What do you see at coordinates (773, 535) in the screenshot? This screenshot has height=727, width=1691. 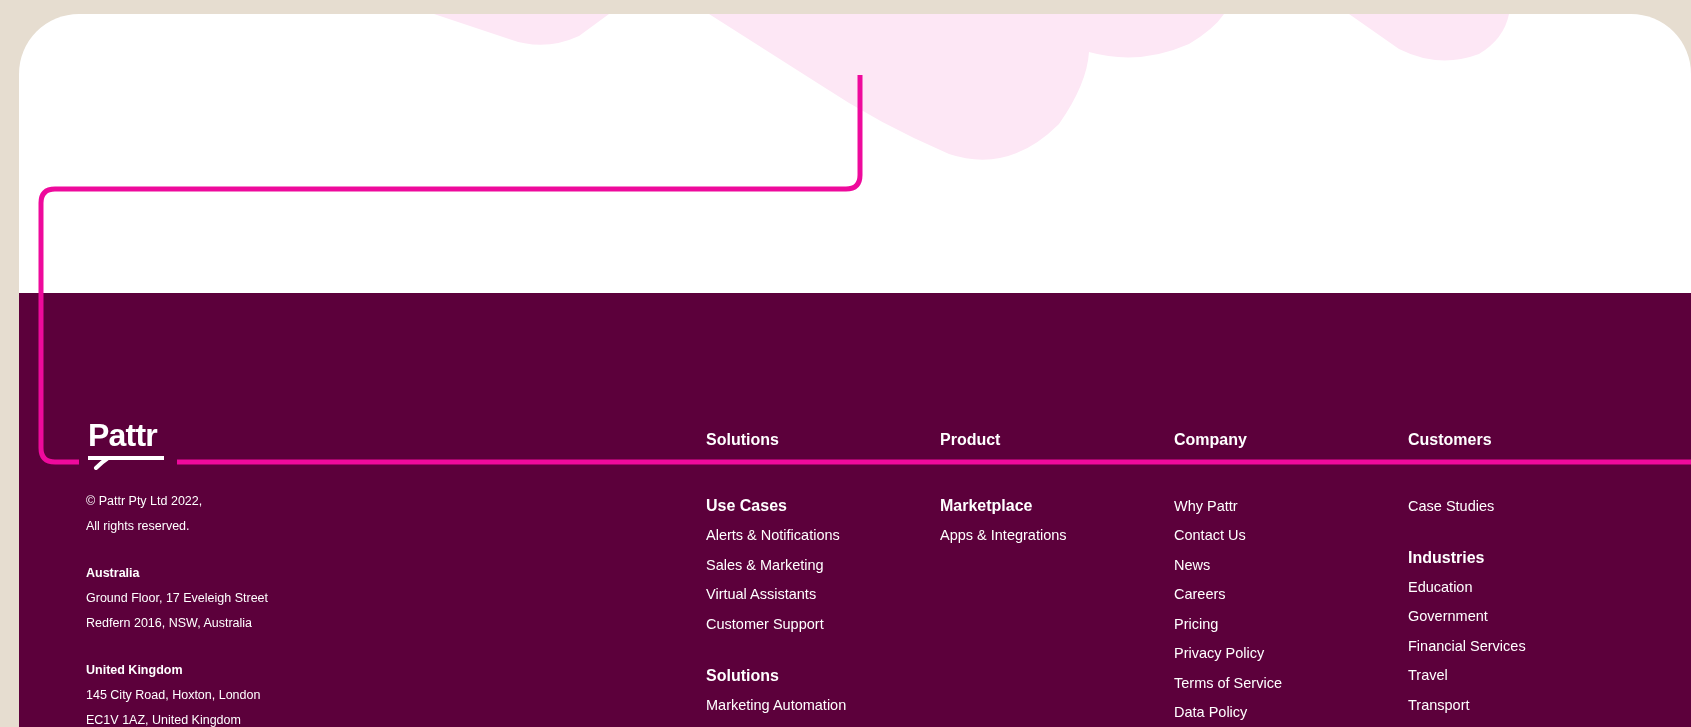 I see `footer-link: Alerts & Notifications` at bounding box center [773, 535].